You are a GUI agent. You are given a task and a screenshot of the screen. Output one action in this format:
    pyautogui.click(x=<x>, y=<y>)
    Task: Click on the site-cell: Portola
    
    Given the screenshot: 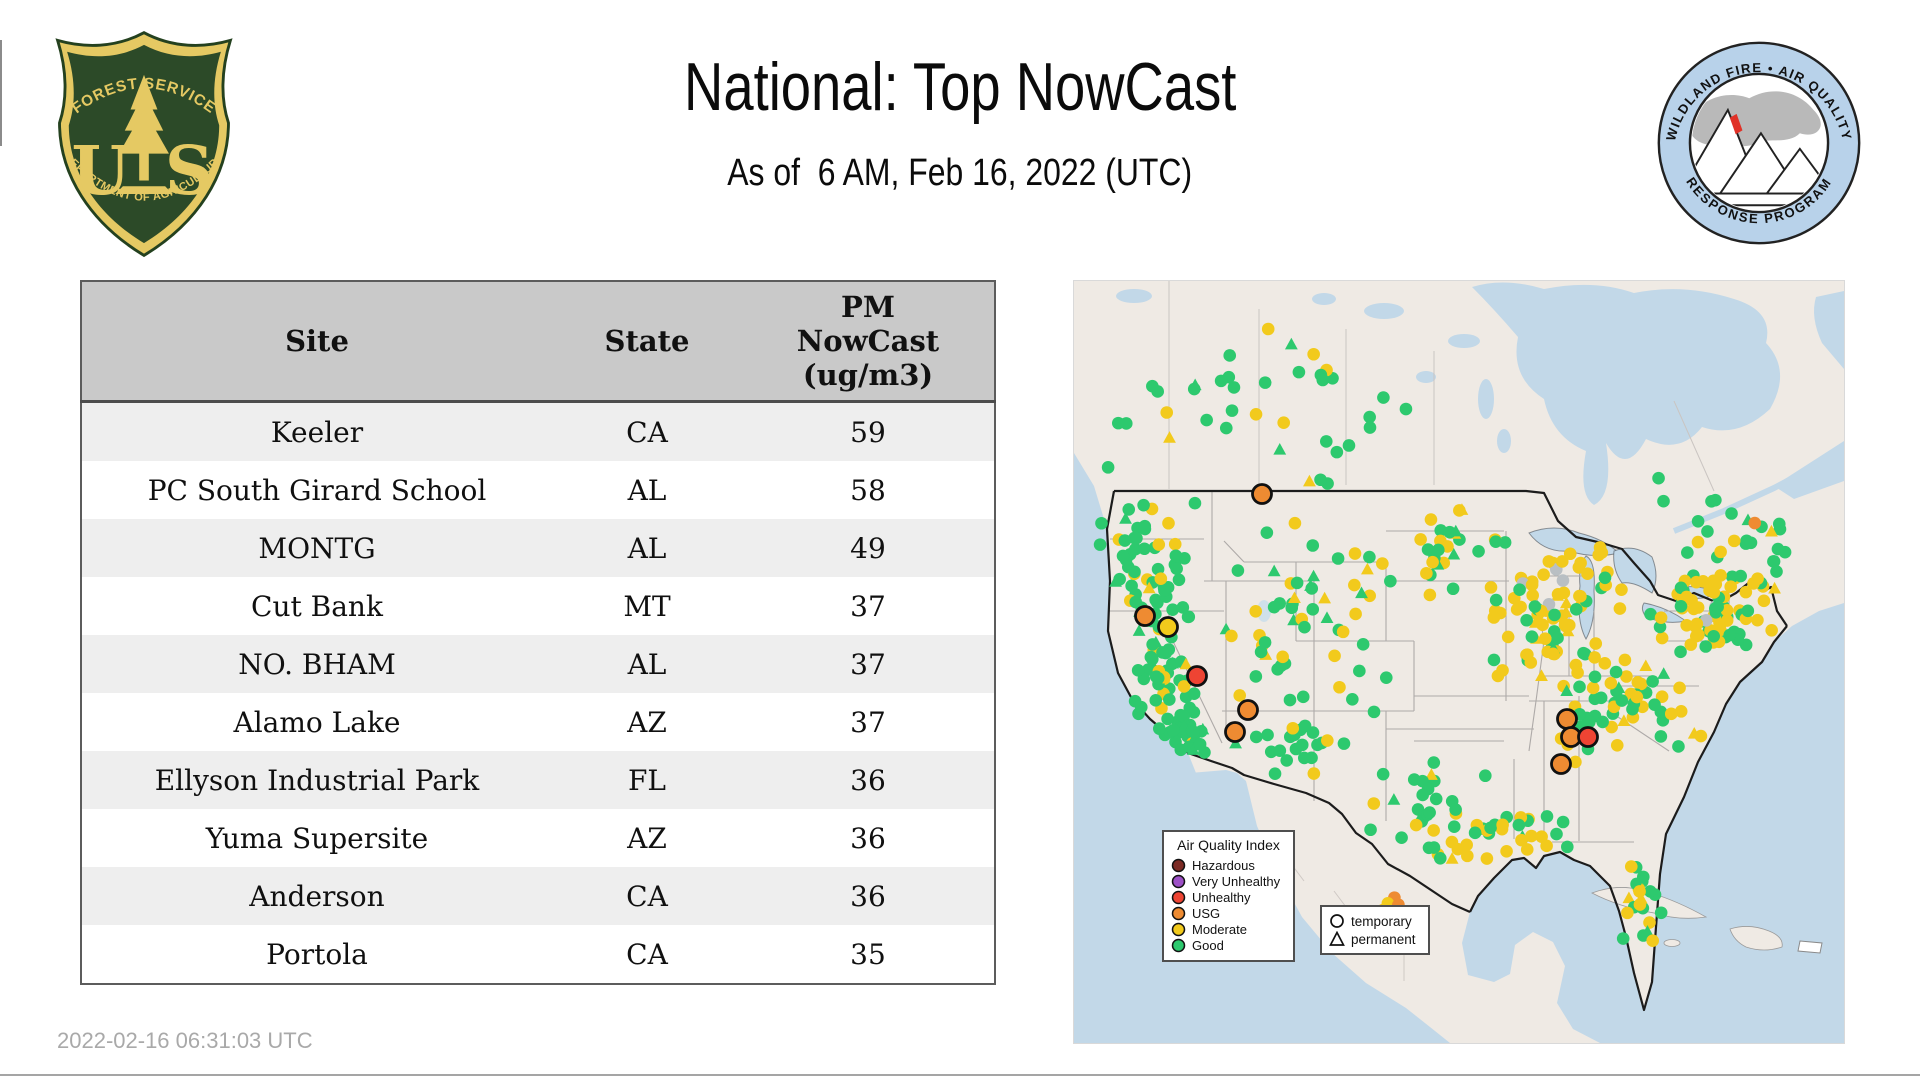 What is the action you would take?
    pyautogui.click(x=317, y=954)
    